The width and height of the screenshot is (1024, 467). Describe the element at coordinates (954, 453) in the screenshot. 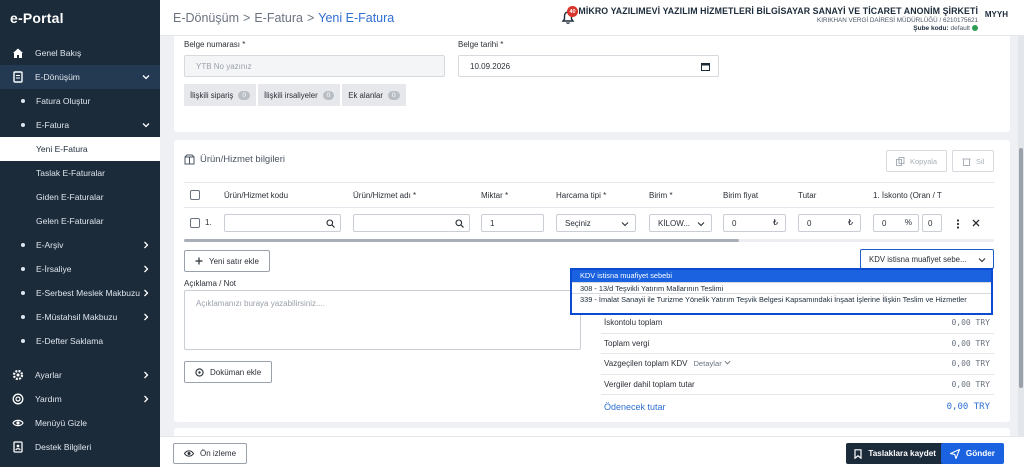

I see `send-icon` at that location.